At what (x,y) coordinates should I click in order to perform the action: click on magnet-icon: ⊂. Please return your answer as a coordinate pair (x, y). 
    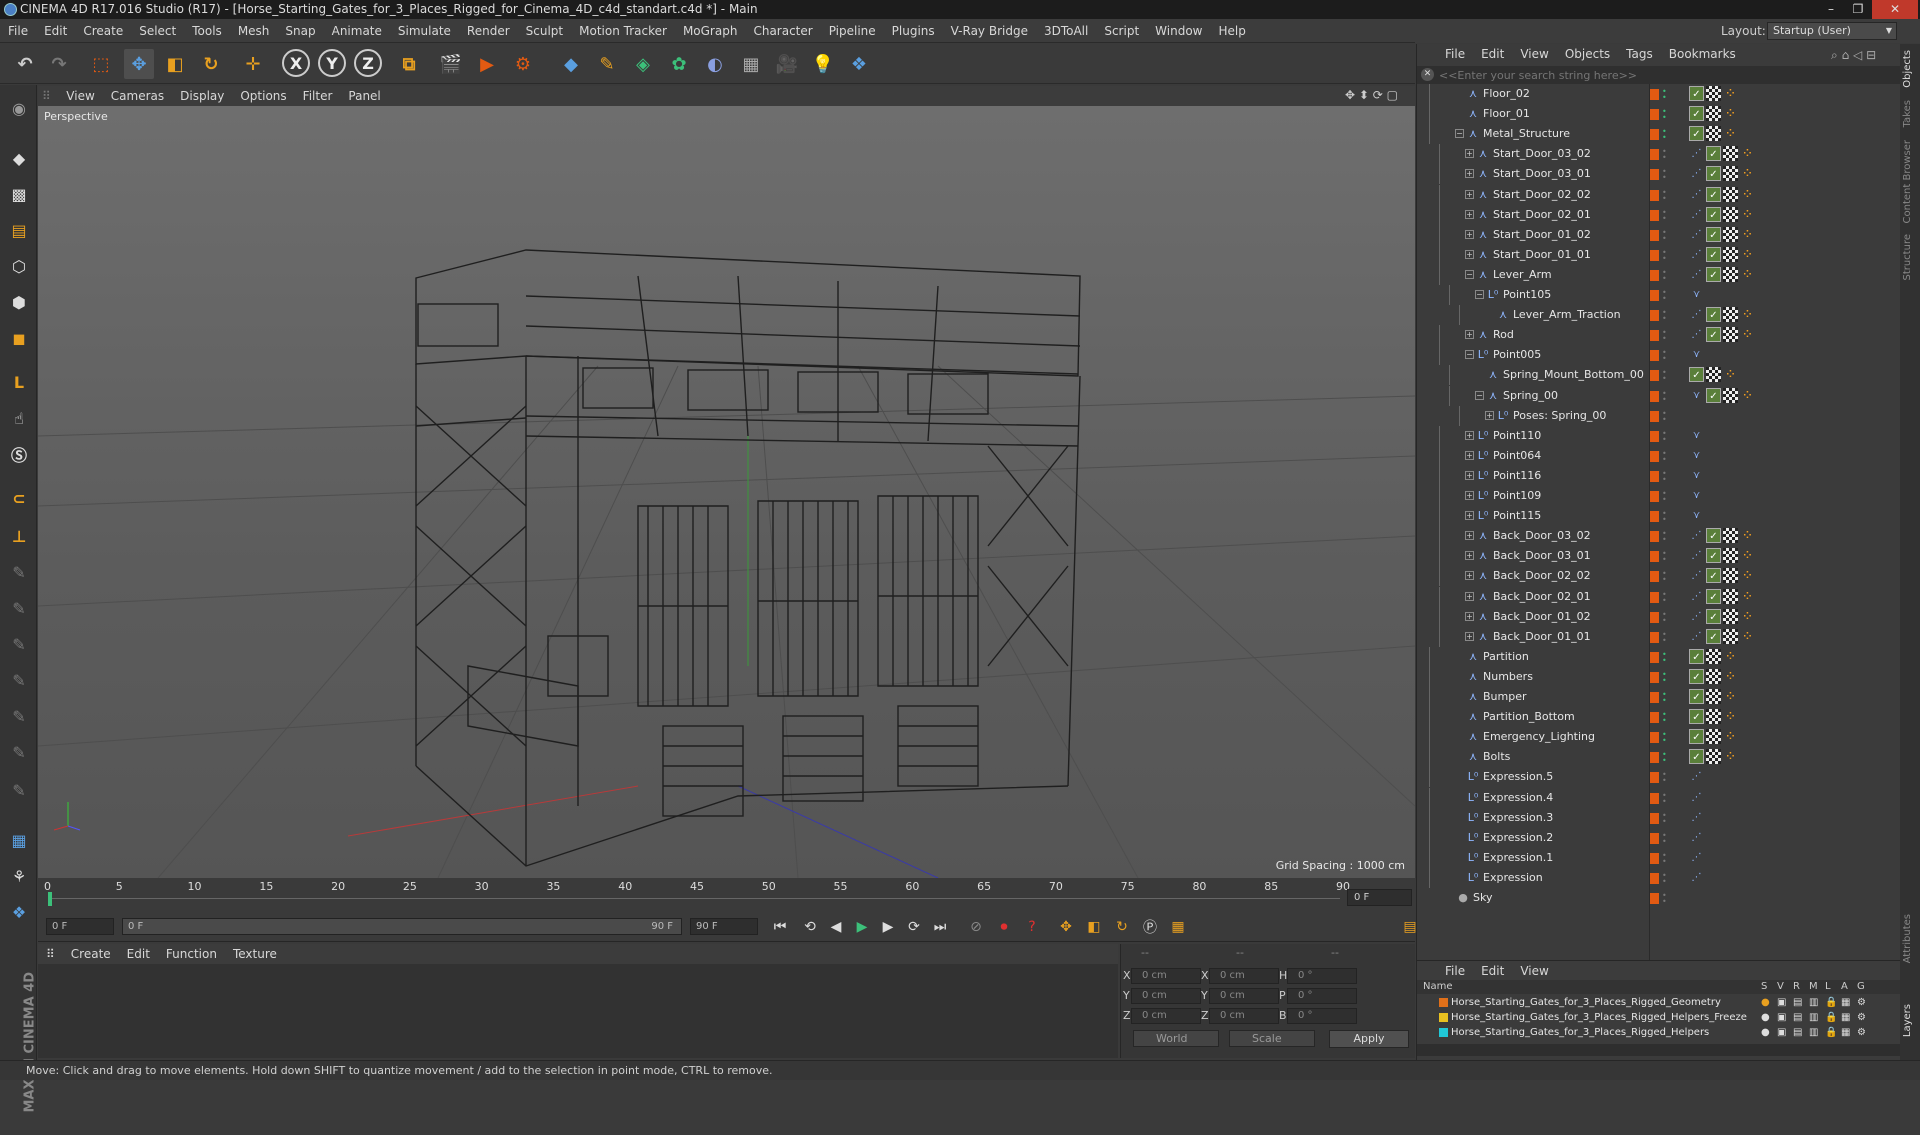
    Looking at the image, I should click on (19, 498).